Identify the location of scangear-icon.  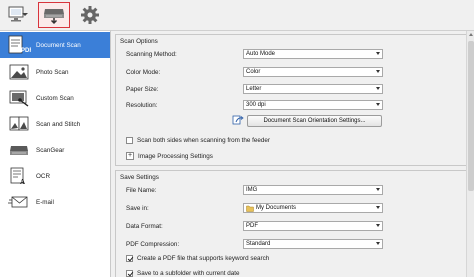
(19, 150).